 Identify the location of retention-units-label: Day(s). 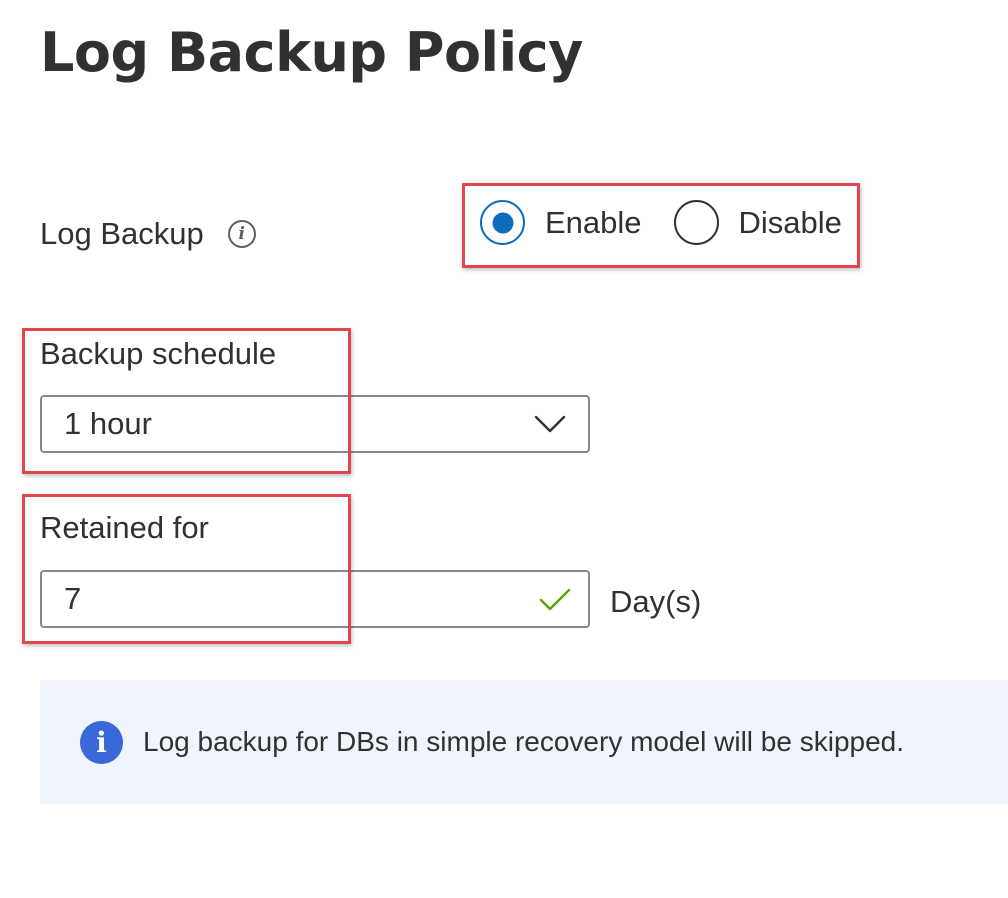
(656, 601).